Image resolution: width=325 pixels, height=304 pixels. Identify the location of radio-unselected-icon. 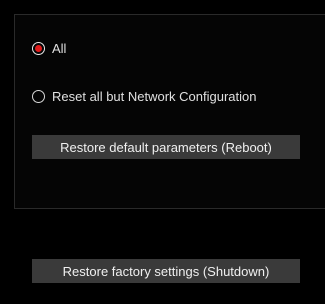
(38, 96).